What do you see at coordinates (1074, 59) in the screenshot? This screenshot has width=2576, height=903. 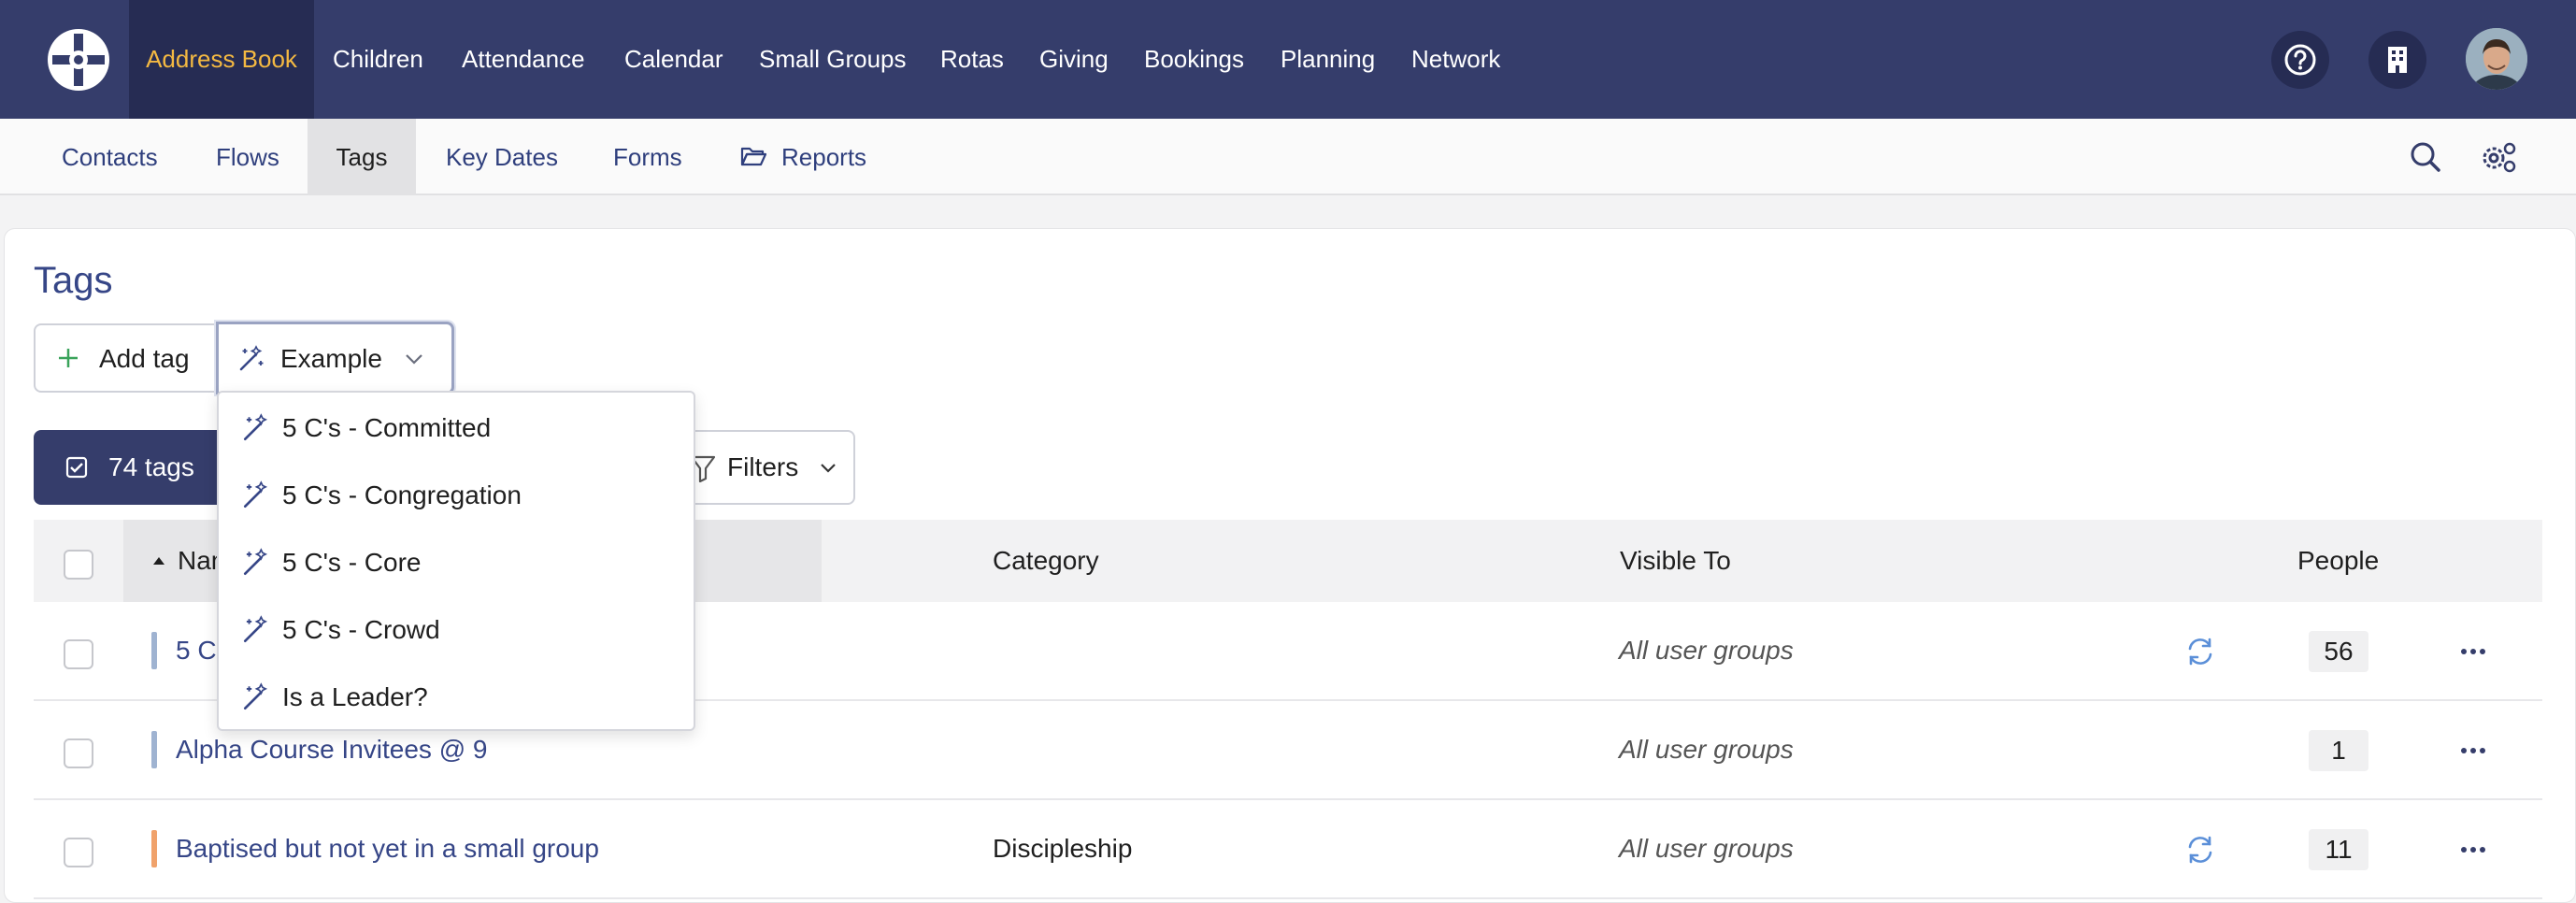 I see `nav-giving: Giving` at bounding box center [1074, 59].